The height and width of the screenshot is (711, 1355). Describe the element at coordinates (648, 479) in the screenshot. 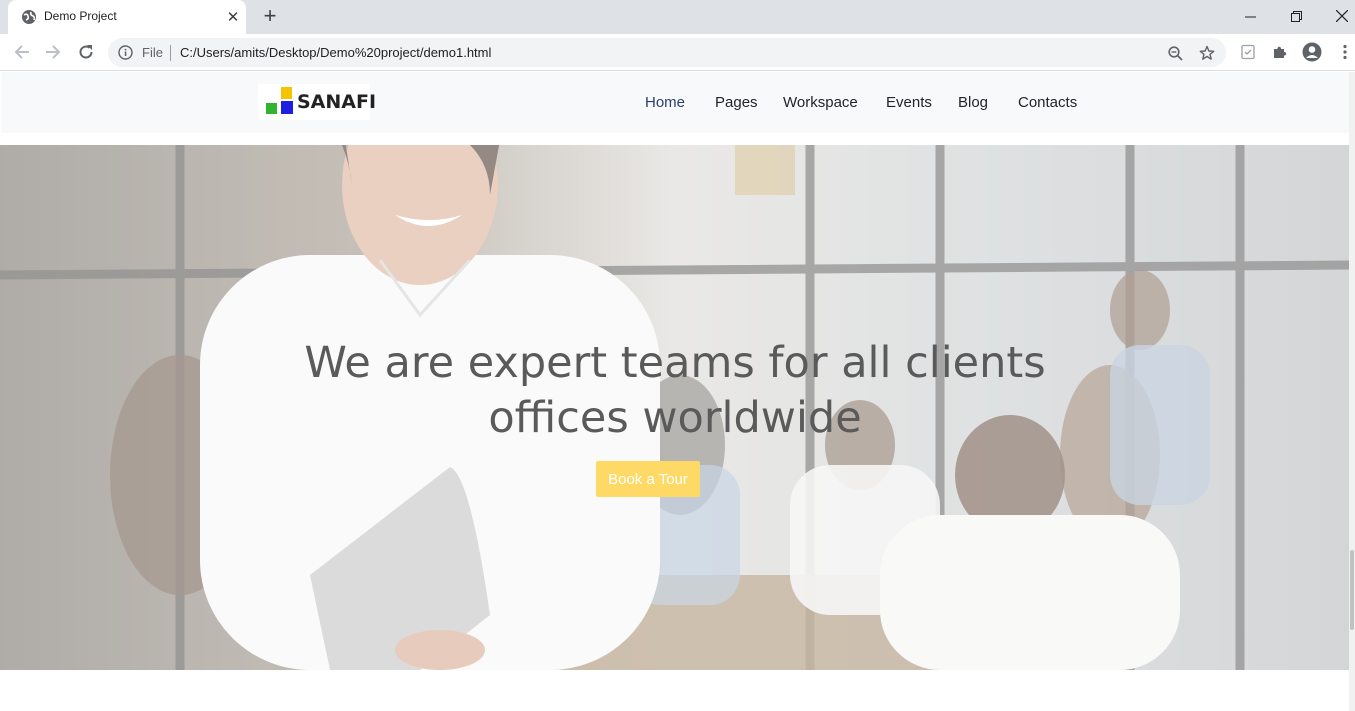

I see `book-tour-button: Book a Tour` at that location.